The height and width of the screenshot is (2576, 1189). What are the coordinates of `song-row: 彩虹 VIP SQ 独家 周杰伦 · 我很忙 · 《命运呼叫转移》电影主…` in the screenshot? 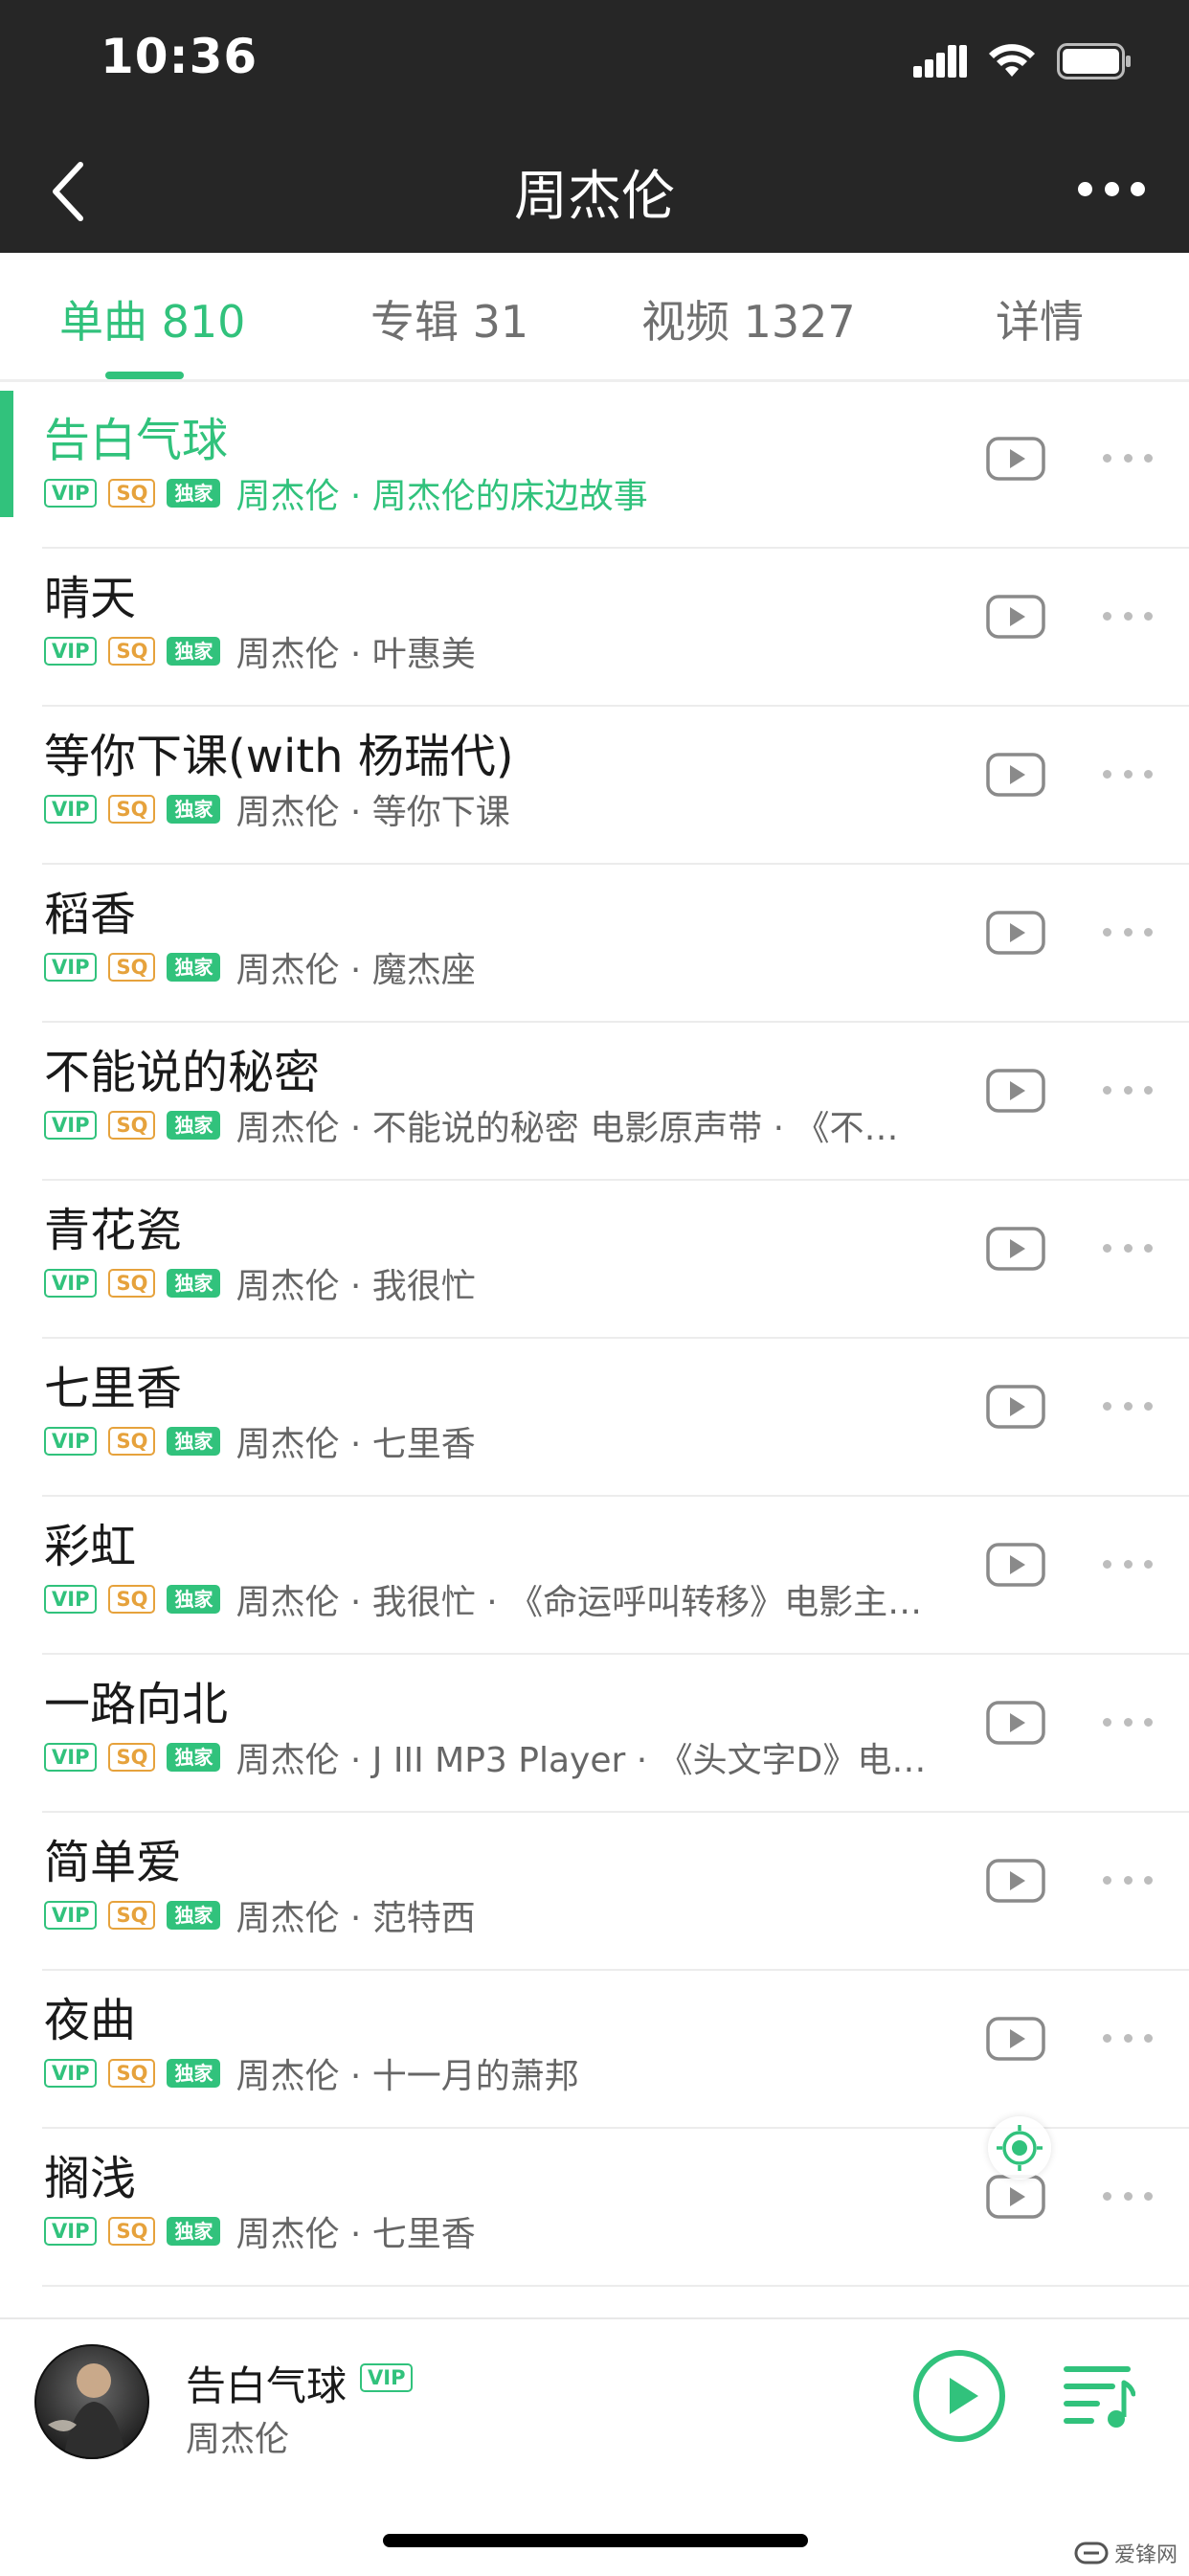 It's located at (594, 1576).